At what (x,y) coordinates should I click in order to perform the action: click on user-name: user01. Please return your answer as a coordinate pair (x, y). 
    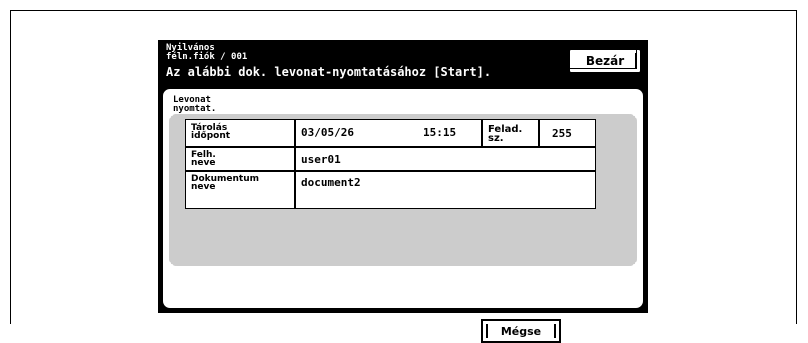
    Looking at the image, I should click on (321, 159).